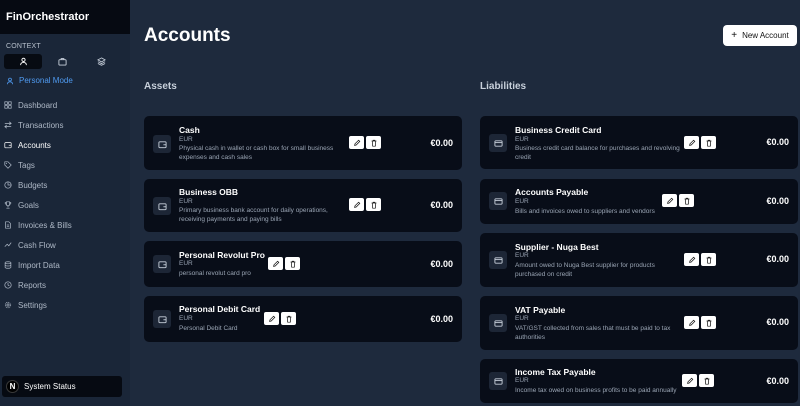  What do you see at coordinates (8, 185) in the screenshot?
I see `pie-icon` at bounding box center [8, 185].